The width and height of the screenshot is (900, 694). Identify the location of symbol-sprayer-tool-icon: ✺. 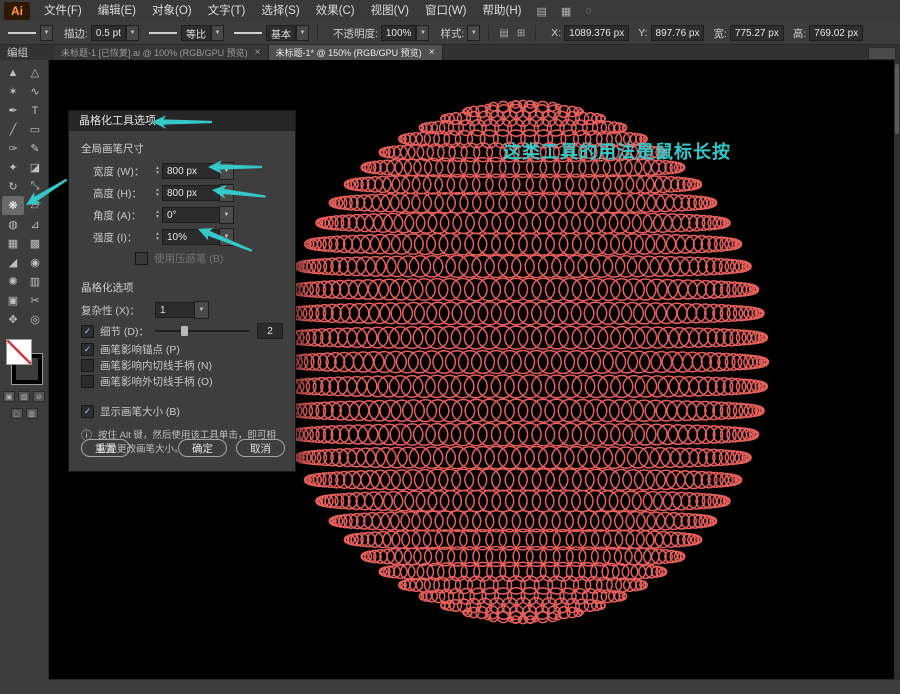
(13, 281).